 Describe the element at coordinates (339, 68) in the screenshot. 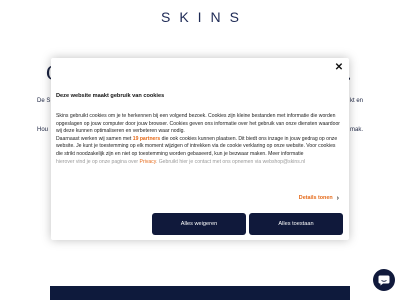

I see `close-icon: ✕` at that location.